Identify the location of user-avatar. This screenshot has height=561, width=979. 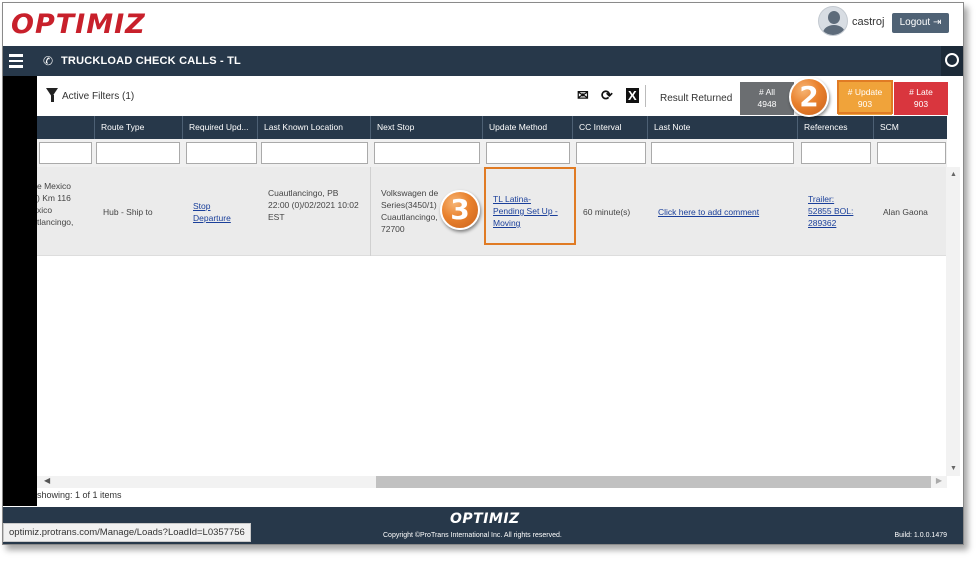
(833, 21).